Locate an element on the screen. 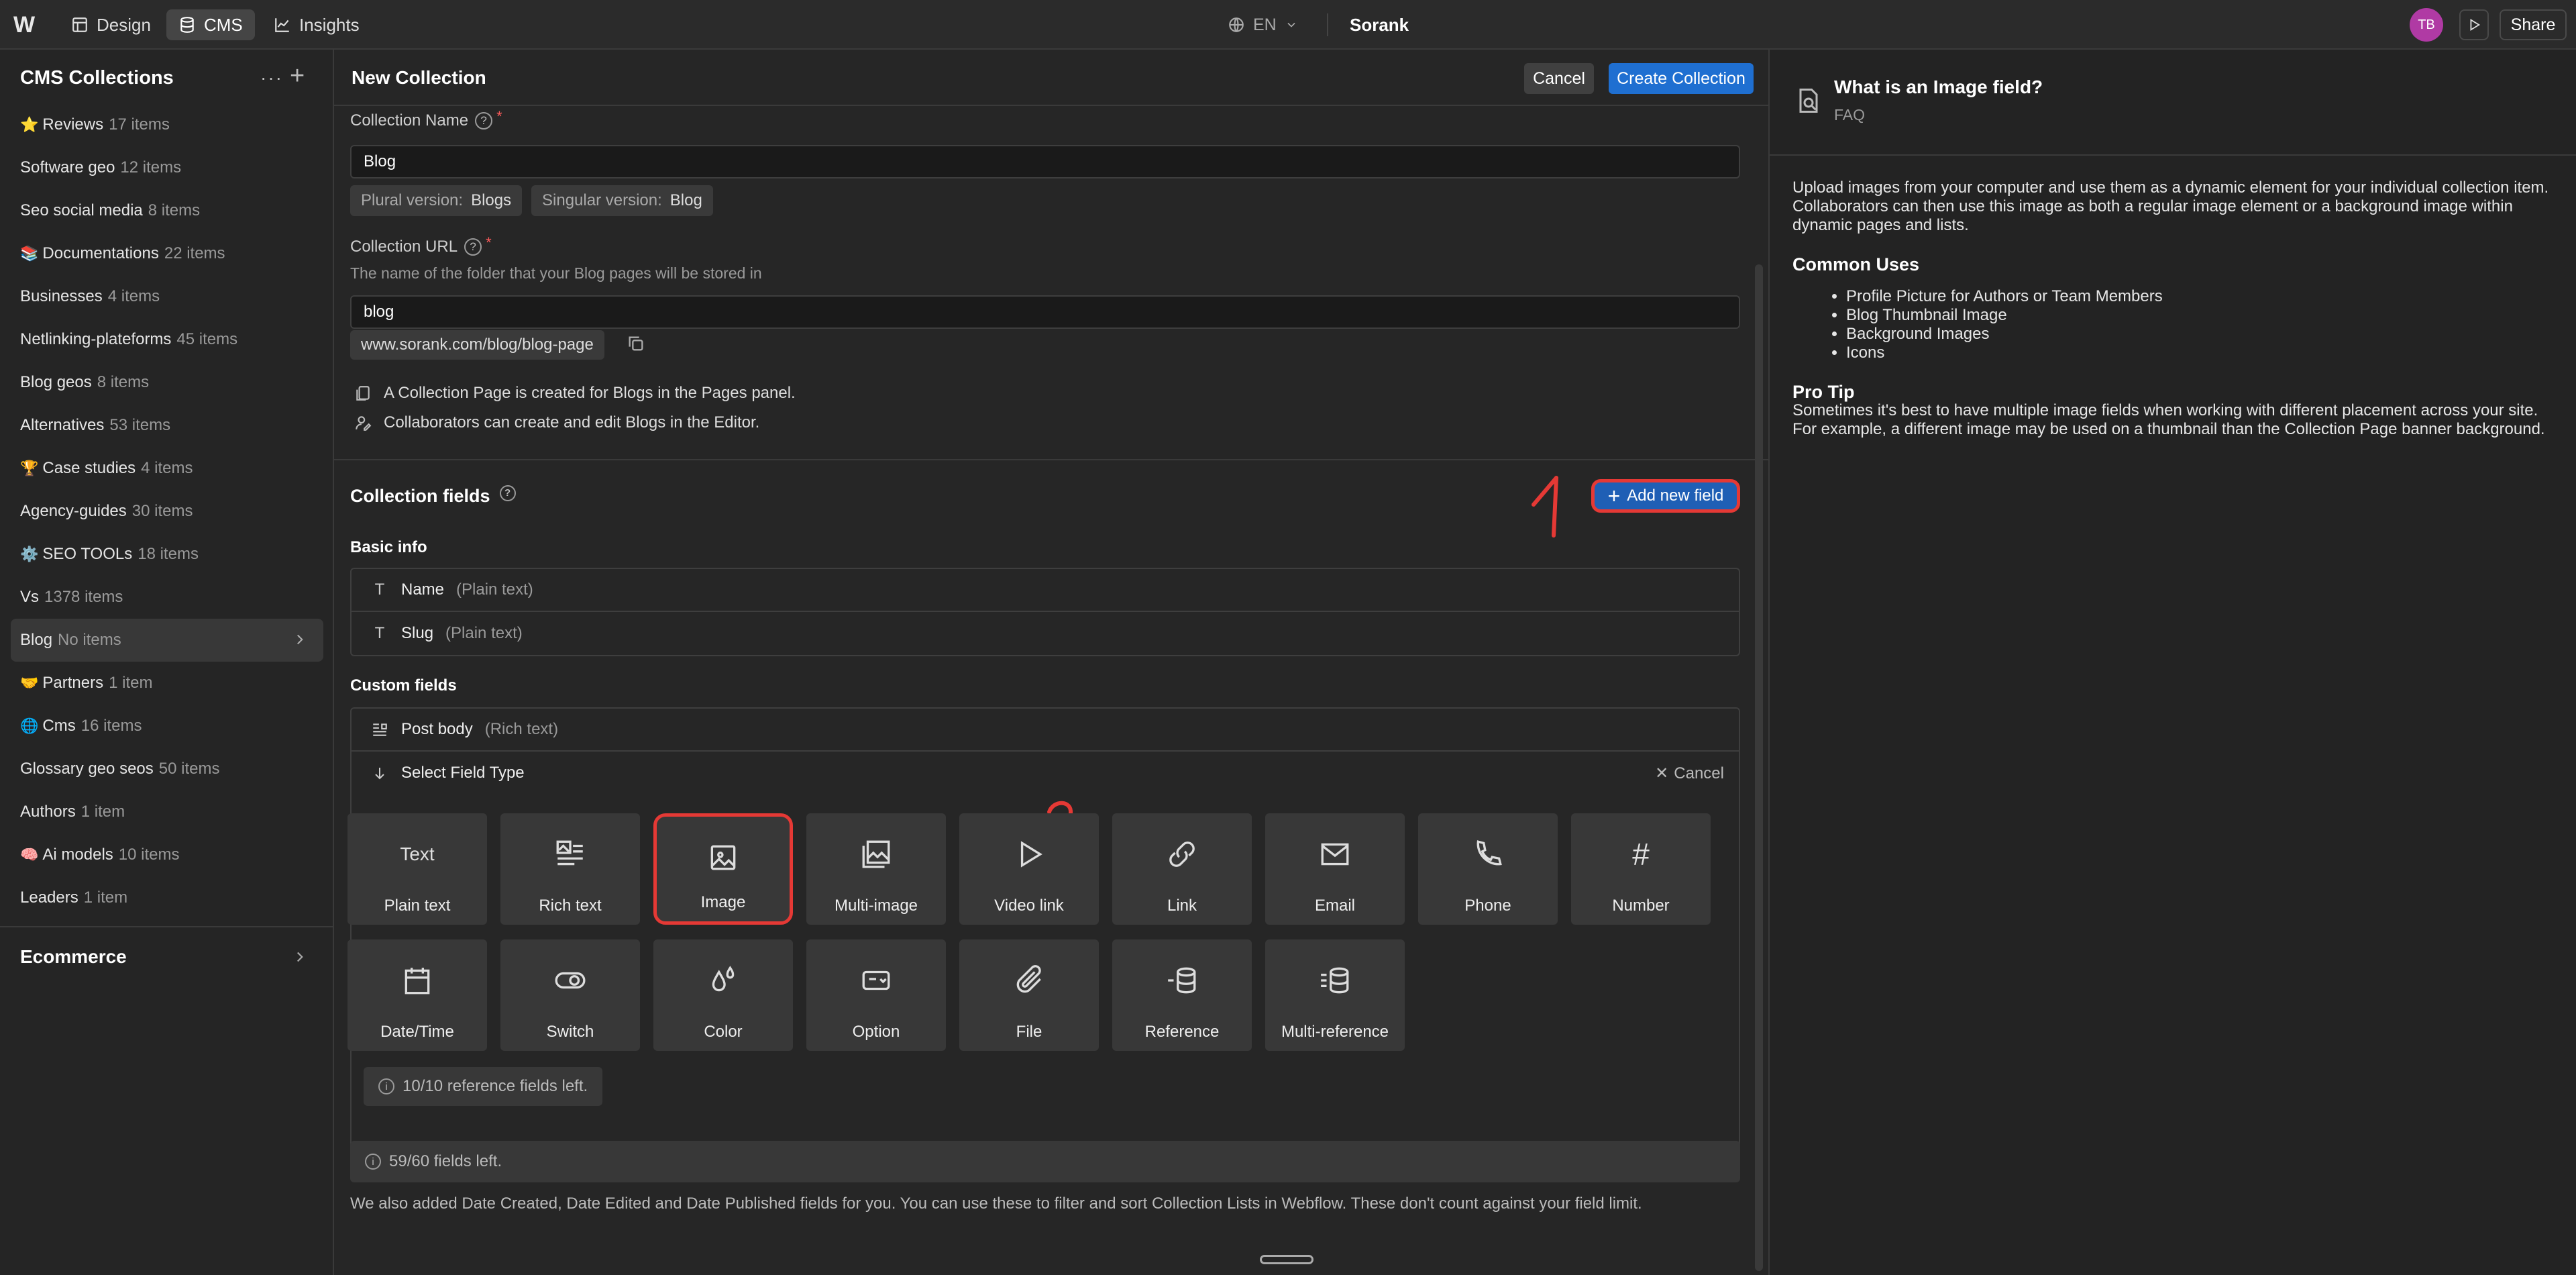 The height and width of the screenshot is (1275, 2576). add-new-field-button: + Add new field is located at coordinates (1665, 496).